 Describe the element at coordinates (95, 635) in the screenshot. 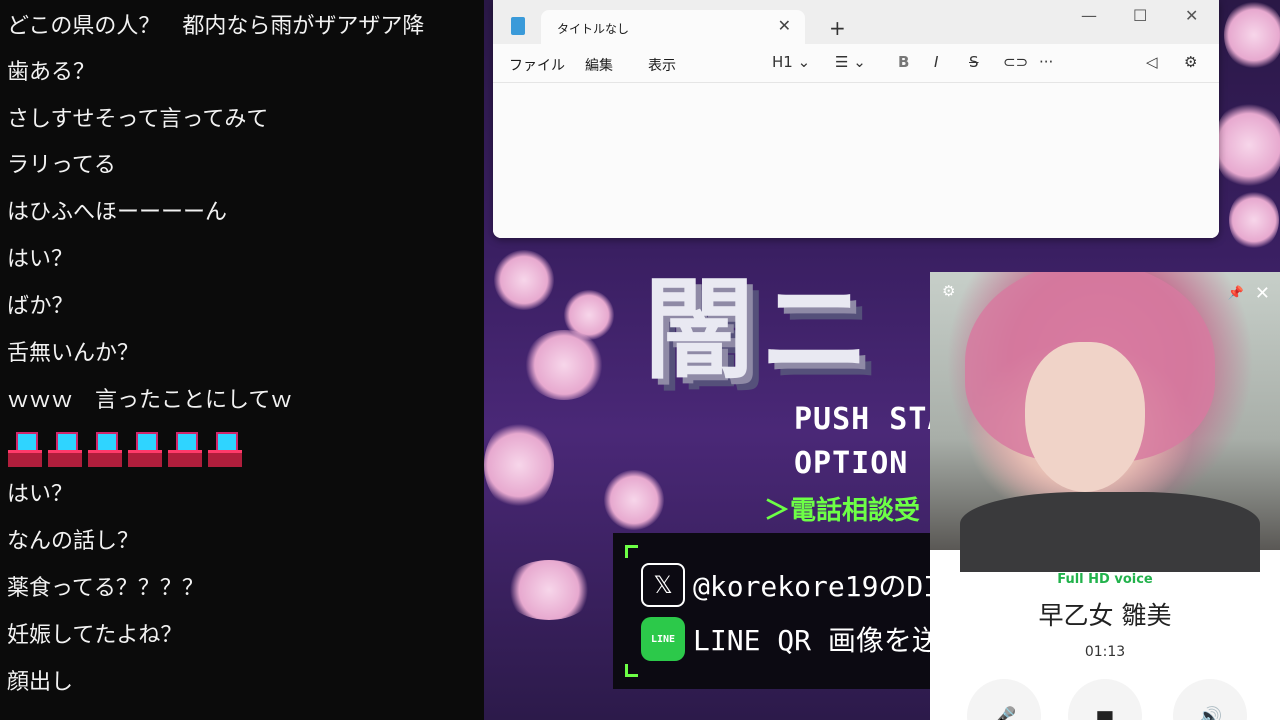

I see `chat-line: 妊娠してたよね？` at that location.